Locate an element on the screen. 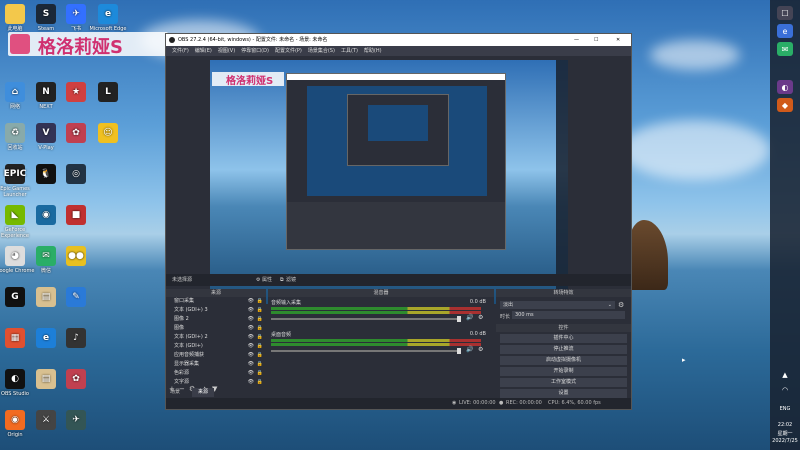 The width and height of the screenshot is (800, 450). control-button: 工作室模式 is located at coordinates (563, 382).